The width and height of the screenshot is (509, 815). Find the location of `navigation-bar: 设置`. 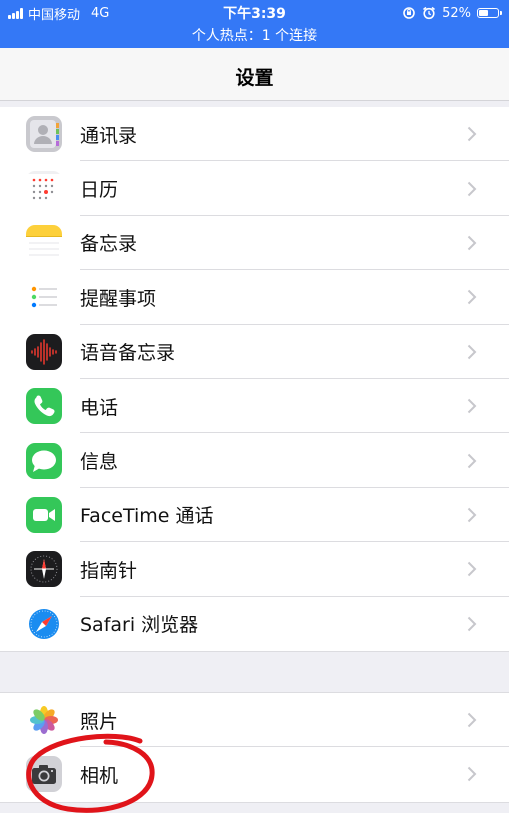

navigation-bar: 设置 is located at coordinates (254, 74).